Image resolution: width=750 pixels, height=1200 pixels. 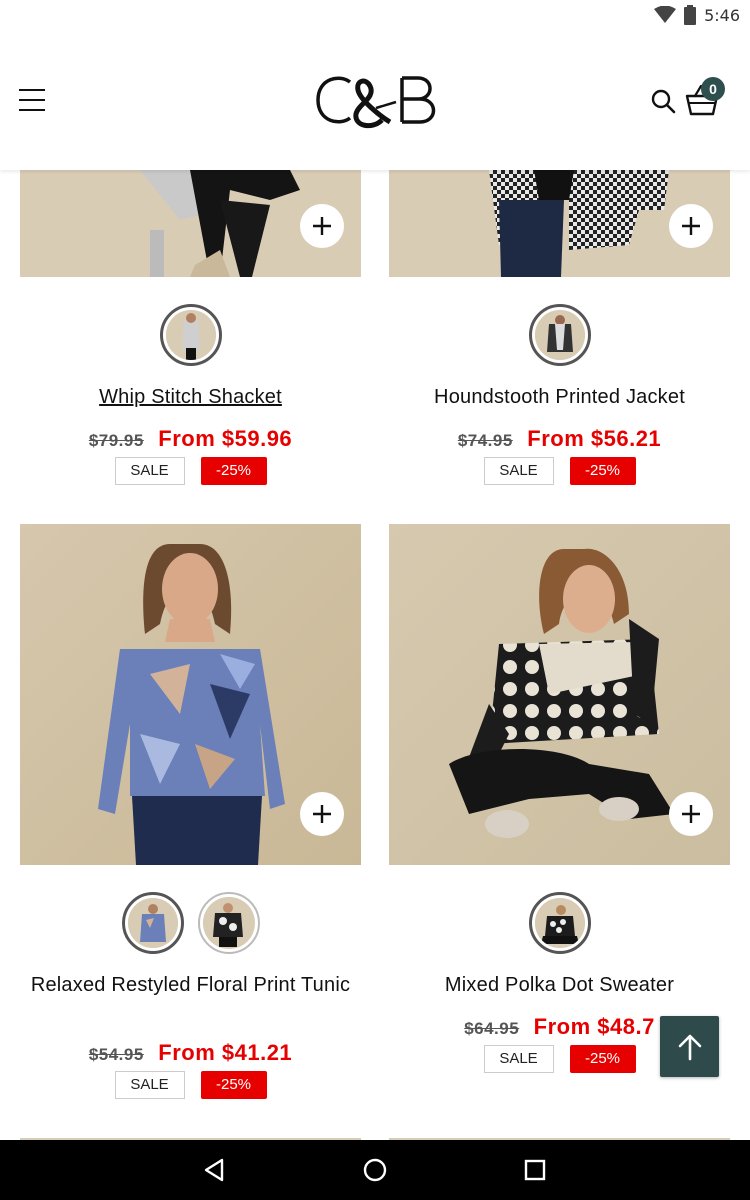 I want to click on app-header: 0, so click(x=375, y=101).